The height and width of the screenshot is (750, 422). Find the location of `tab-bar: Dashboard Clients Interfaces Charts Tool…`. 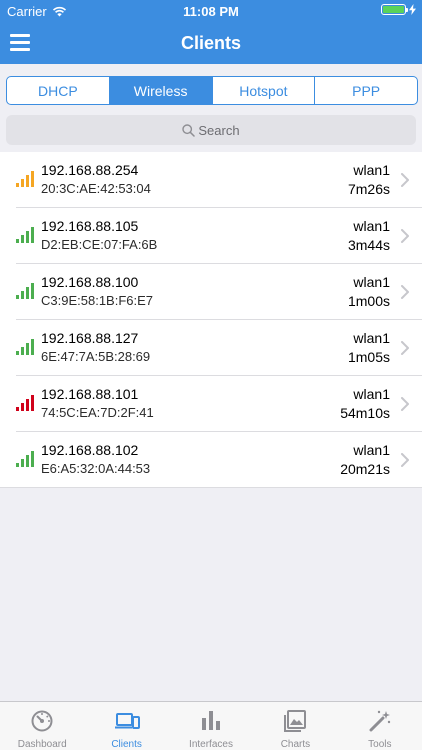

tab-bar: Dashboard Clients Interfaces Charts Tool… is located at coordinates (211, 725).